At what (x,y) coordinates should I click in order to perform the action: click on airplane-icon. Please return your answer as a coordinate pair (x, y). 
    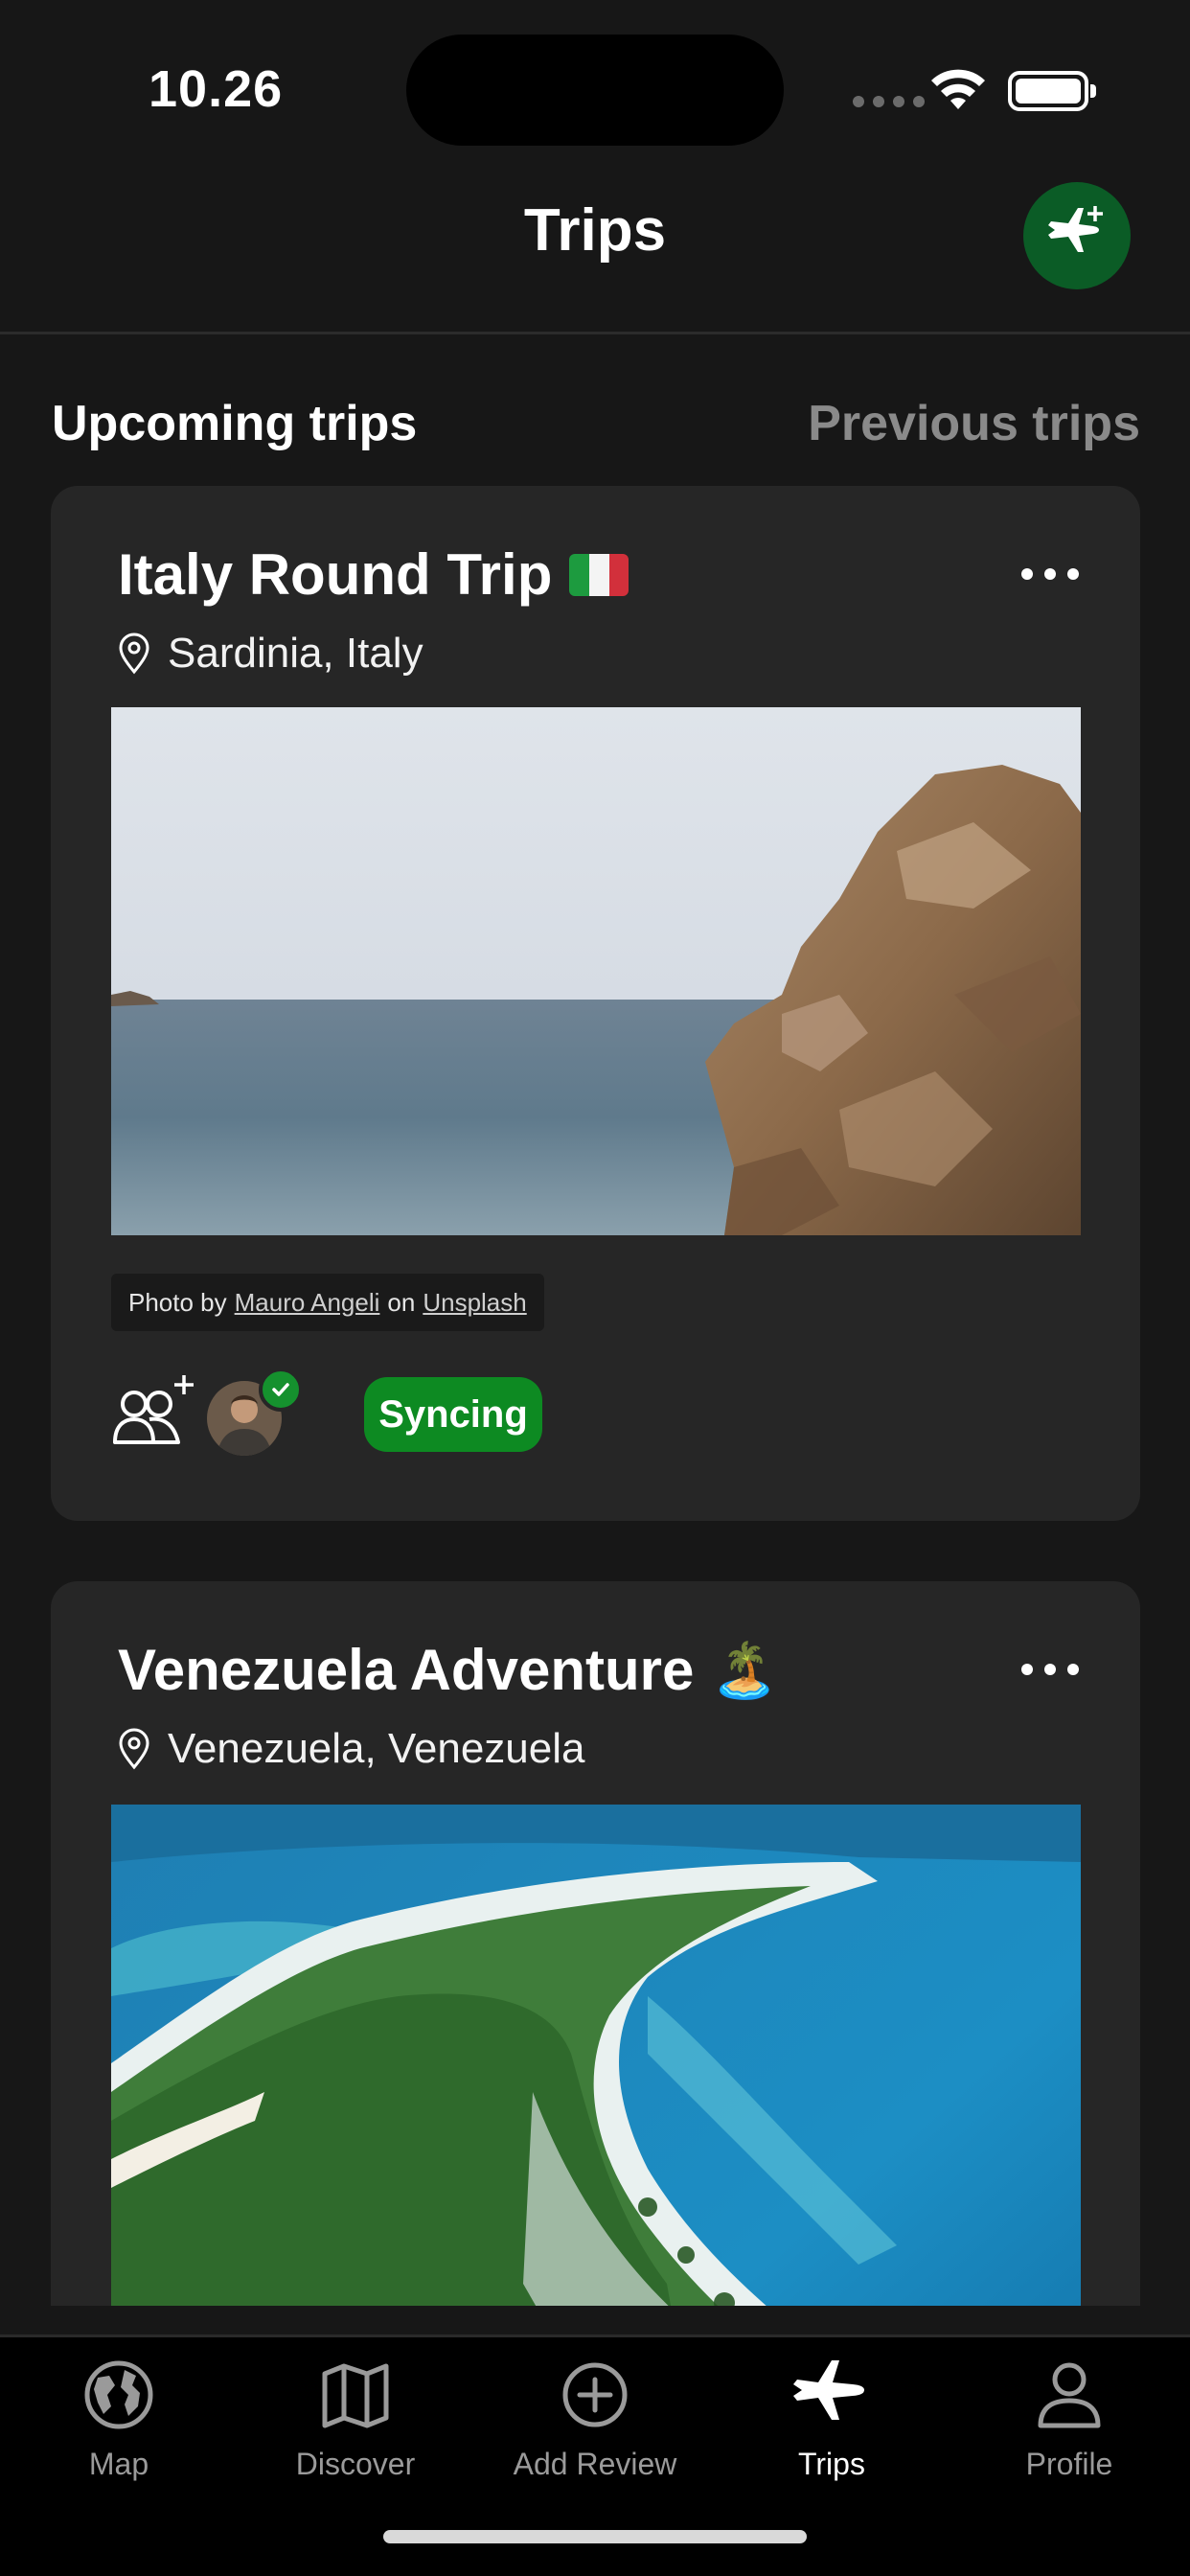
    Looking at the image, I should click on (828, 2390).